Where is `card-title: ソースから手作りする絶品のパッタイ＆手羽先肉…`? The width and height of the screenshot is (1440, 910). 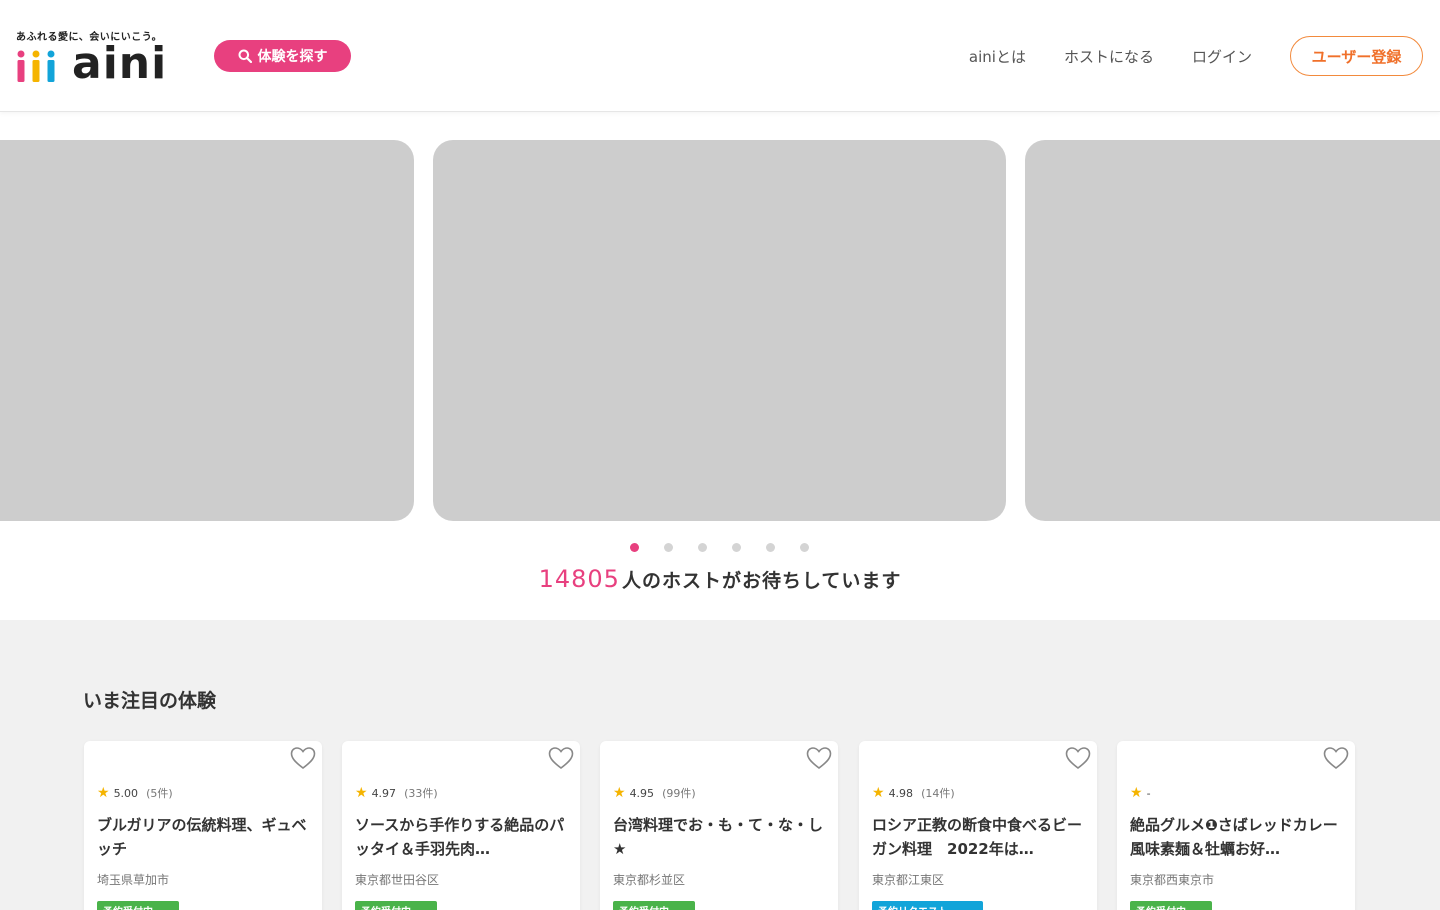 card-title: ソースから手作りする絶品のパッタイ＆手羽先肉… is located at coordinates (460, 837).